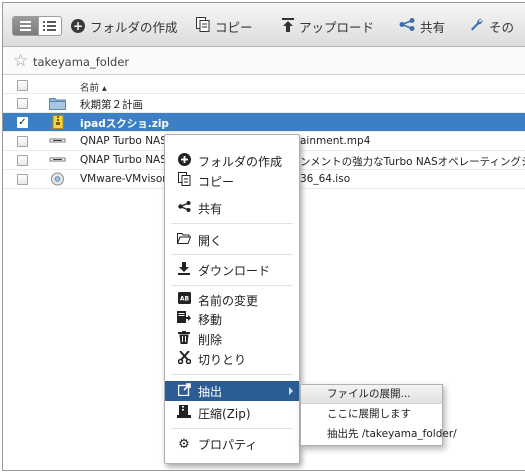 This screenshot has width=525, height=473. What do you see at coordinates (124, 124) in the screenshot?
I see `file-name: ipadスクショ.zip` at bounding box center [124, 124].